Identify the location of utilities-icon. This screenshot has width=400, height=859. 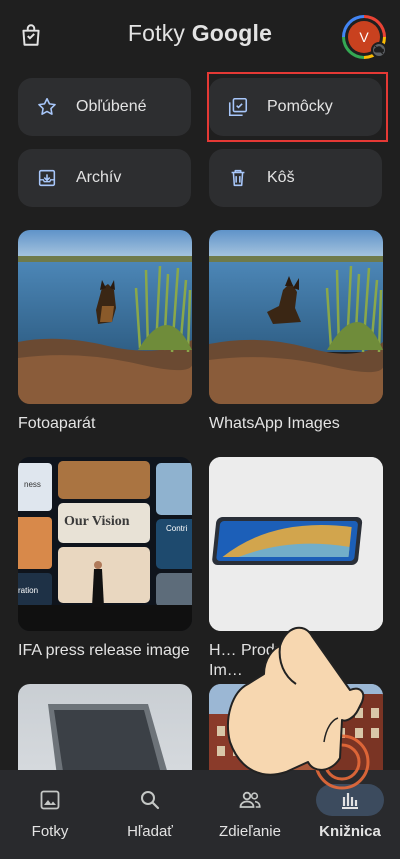
(238, 107).